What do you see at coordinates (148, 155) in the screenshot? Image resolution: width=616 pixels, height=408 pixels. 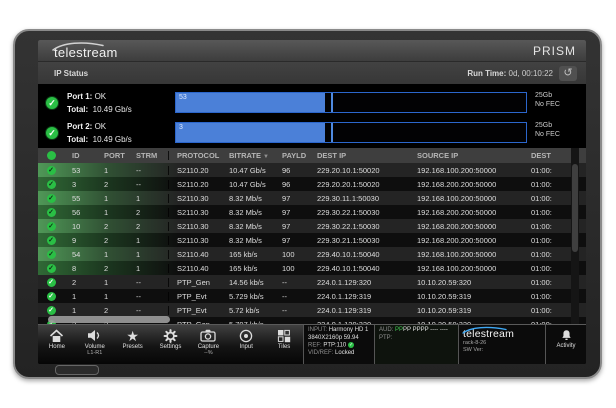 I see `header-strm: STRM` at bounding box center [148, 155].